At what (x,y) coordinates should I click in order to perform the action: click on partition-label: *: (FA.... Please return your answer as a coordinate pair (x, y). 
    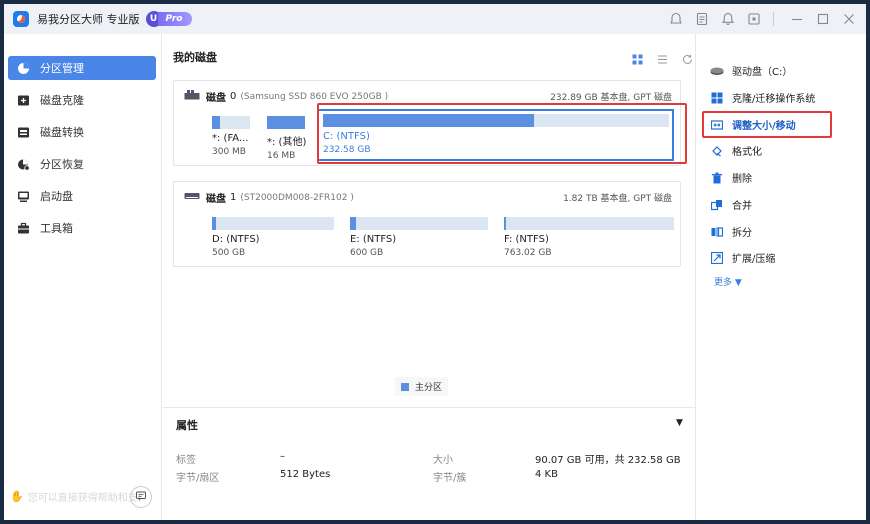
    Looking at the image, I should click on (230, 138).